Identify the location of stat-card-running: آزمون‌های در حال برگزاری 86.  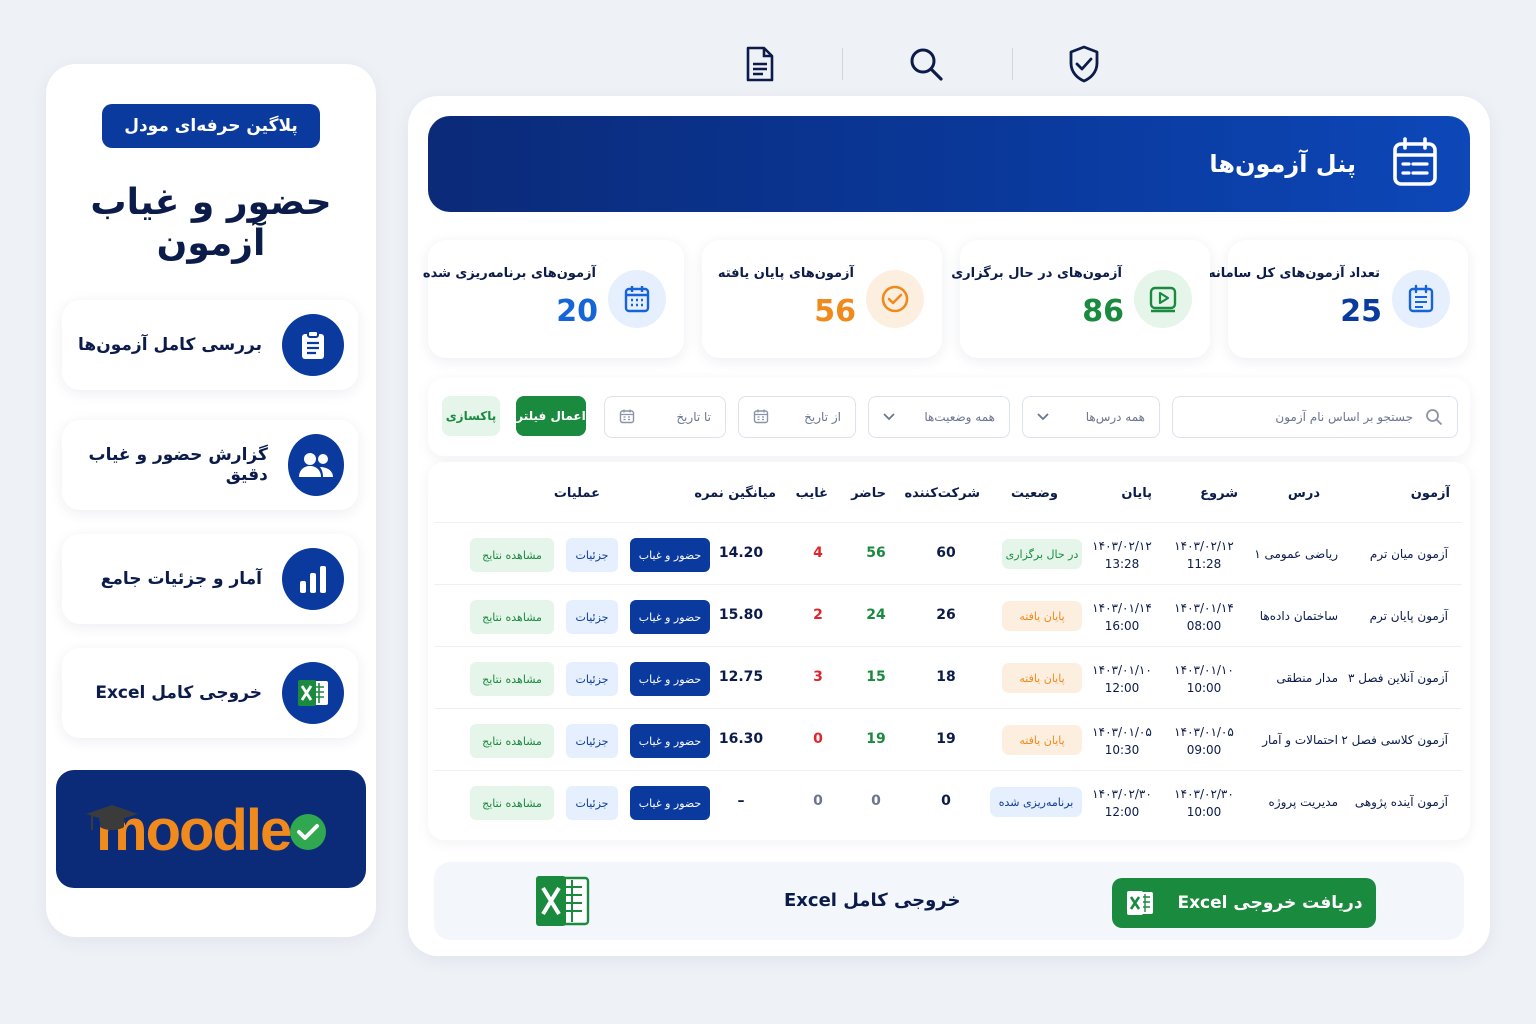
(1080, 299).